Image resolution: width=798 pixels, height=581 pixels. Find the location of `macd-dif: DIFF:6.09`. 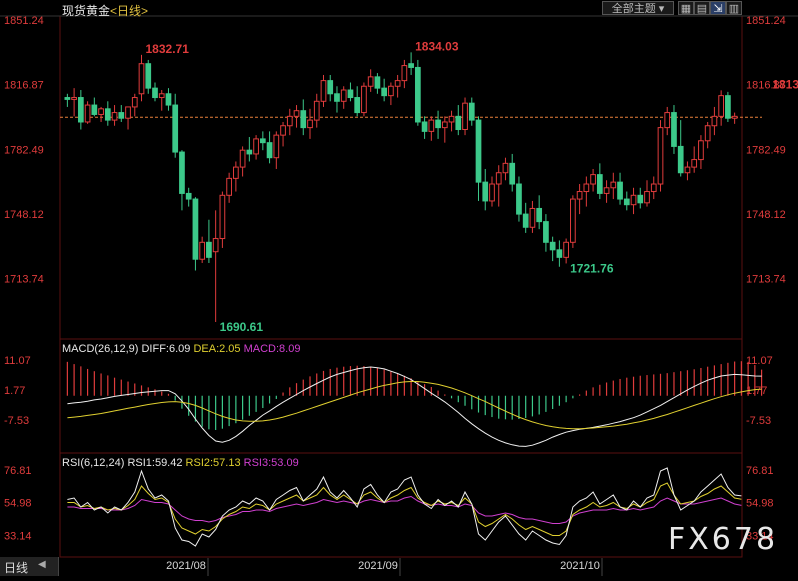

macd-dif: DIFF:6.09 is located at coordinates (166, 349).